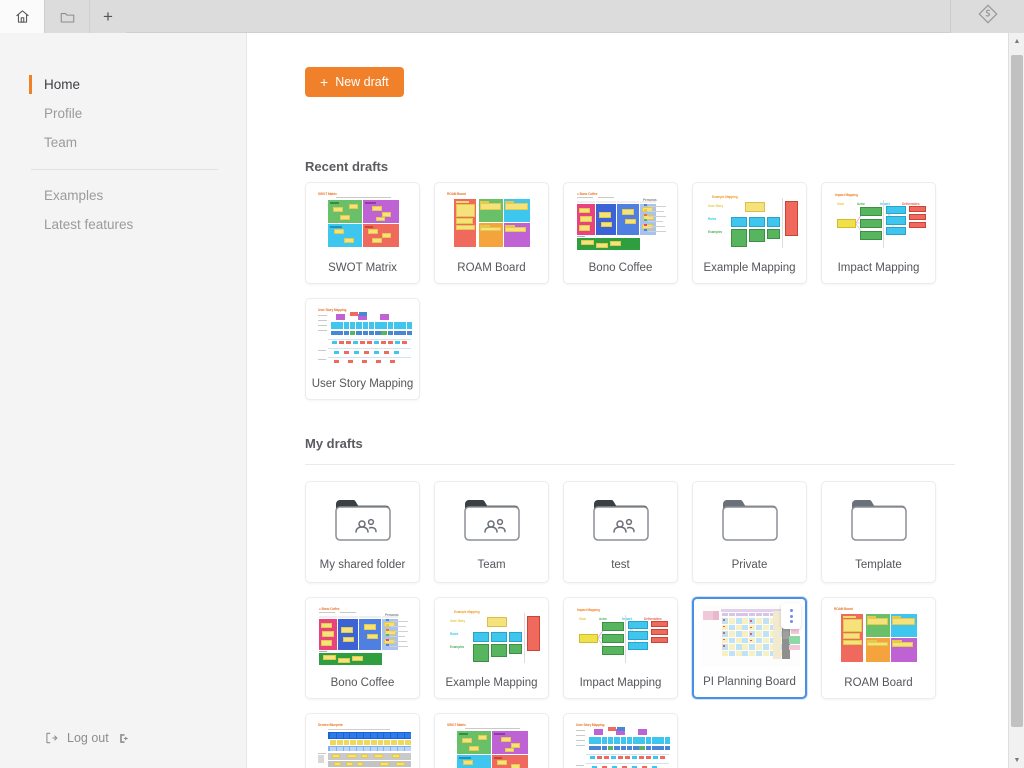 Image resolution: width=1024 pixels, height=768 pixels. I want to click on home-icon, so click(22, 16).